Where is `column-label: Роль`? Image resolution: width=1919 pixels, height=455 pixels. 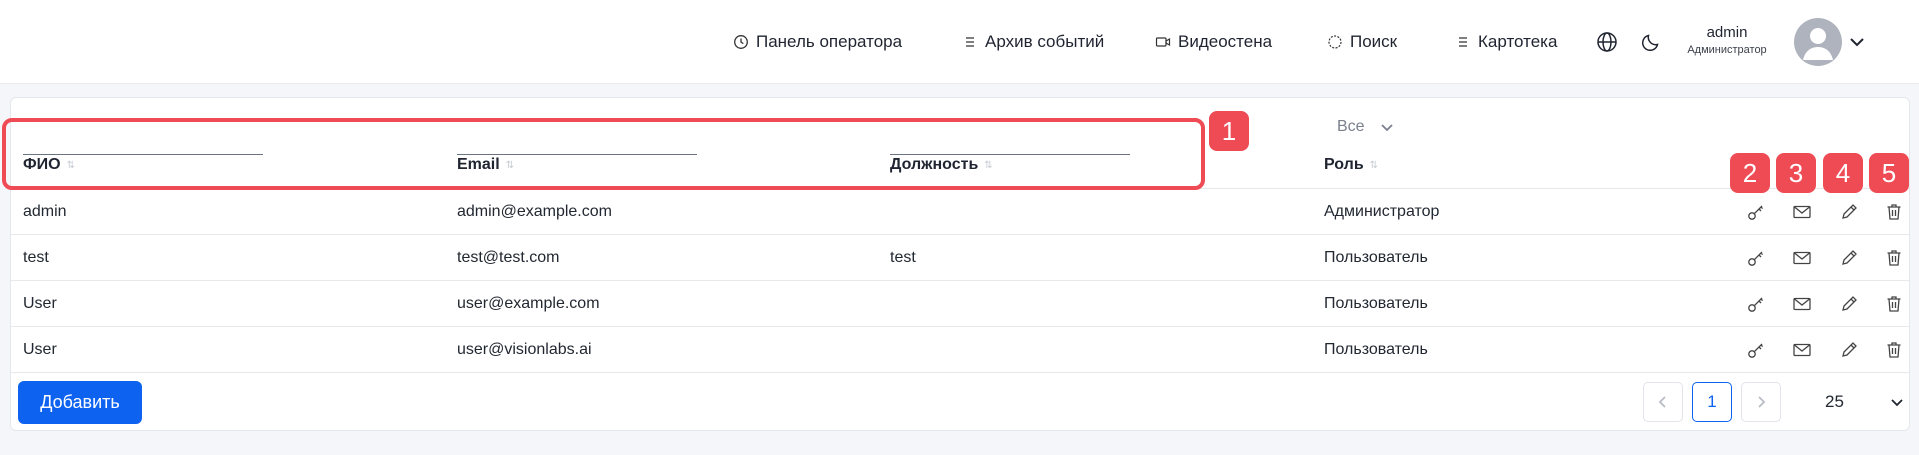
column-label: Роль is located at coordinates (1344, 164).